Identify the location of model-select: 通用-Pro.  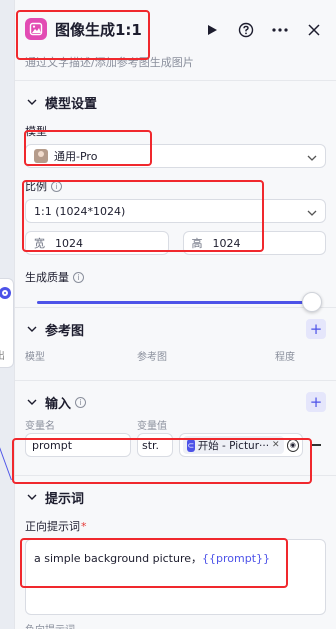
(175, 156).